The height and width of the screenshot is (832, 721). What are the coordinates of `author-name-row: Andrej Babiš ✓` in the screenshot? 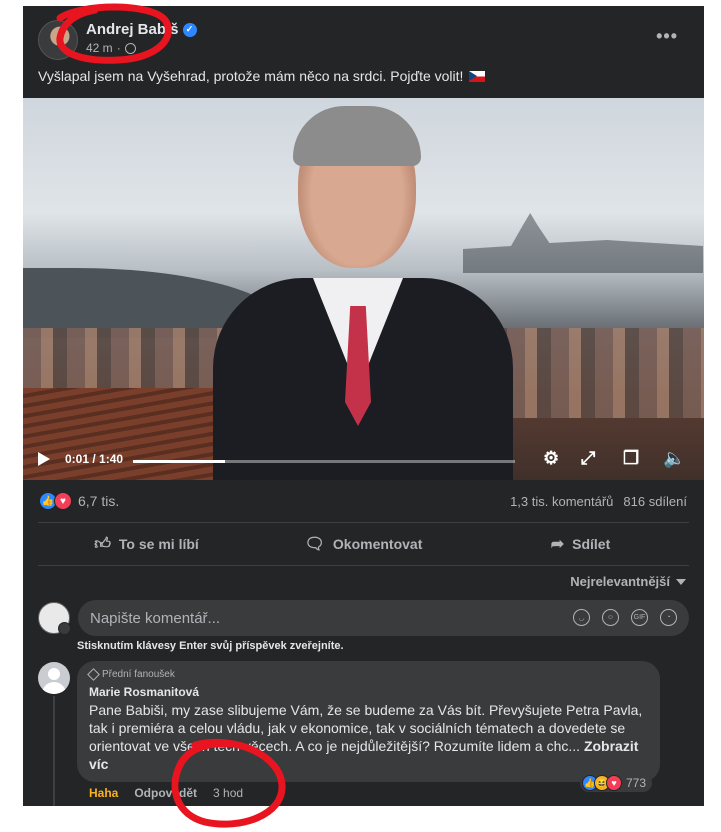 It's located at (141, 29).